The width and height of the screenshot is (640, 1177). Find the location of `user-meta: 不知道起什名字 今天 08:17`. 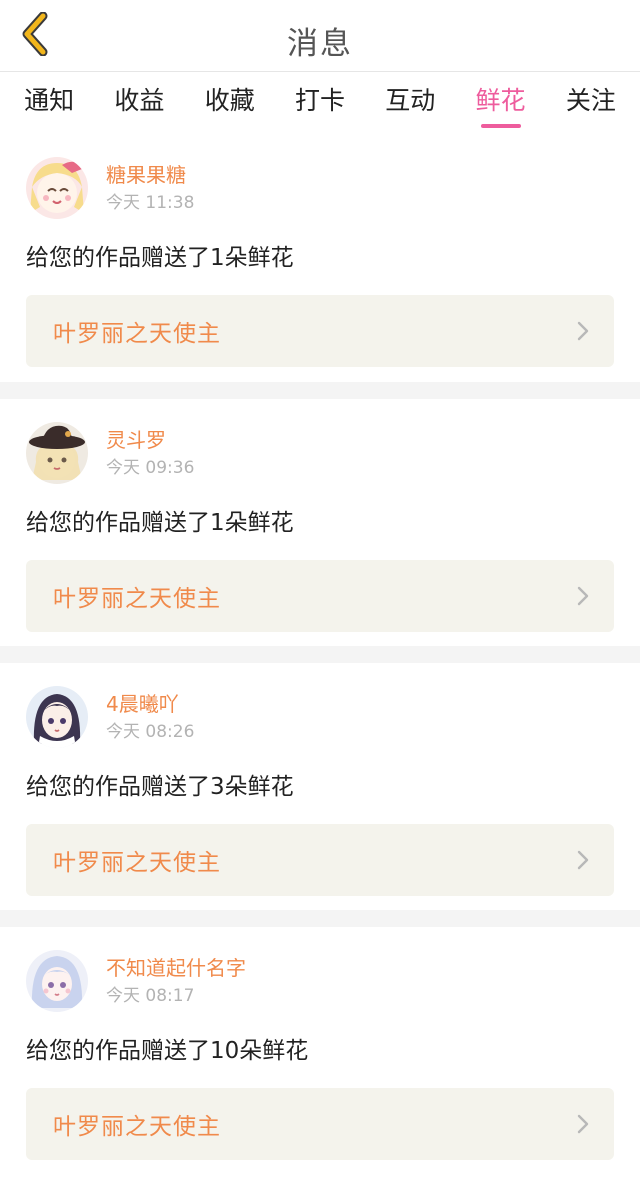

user-meta: 不知道起什名字 今天 08:17 is located at coordinates (176, 981).